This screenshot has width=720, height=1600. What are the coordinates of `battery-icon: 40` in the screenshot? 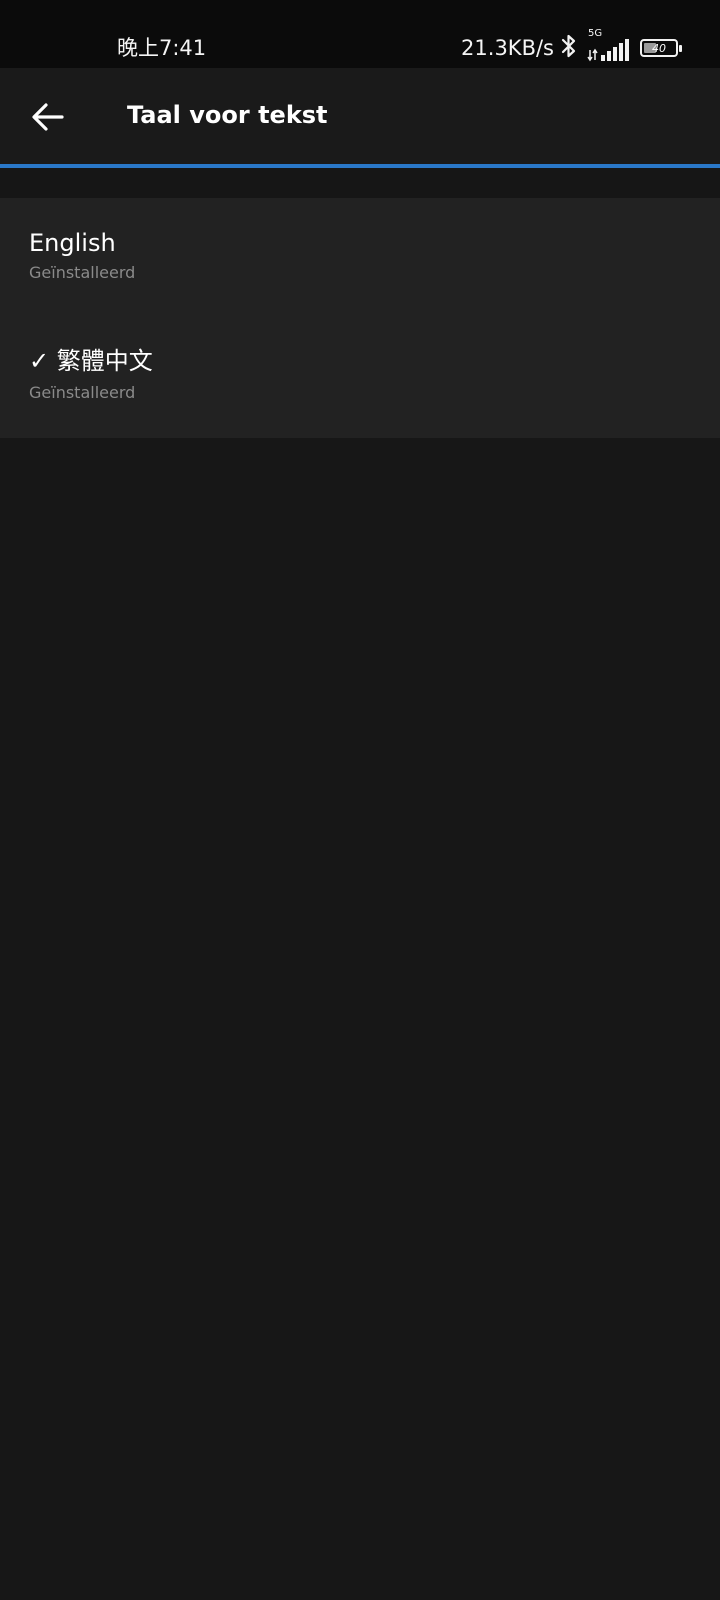 It's located at (661, 48).